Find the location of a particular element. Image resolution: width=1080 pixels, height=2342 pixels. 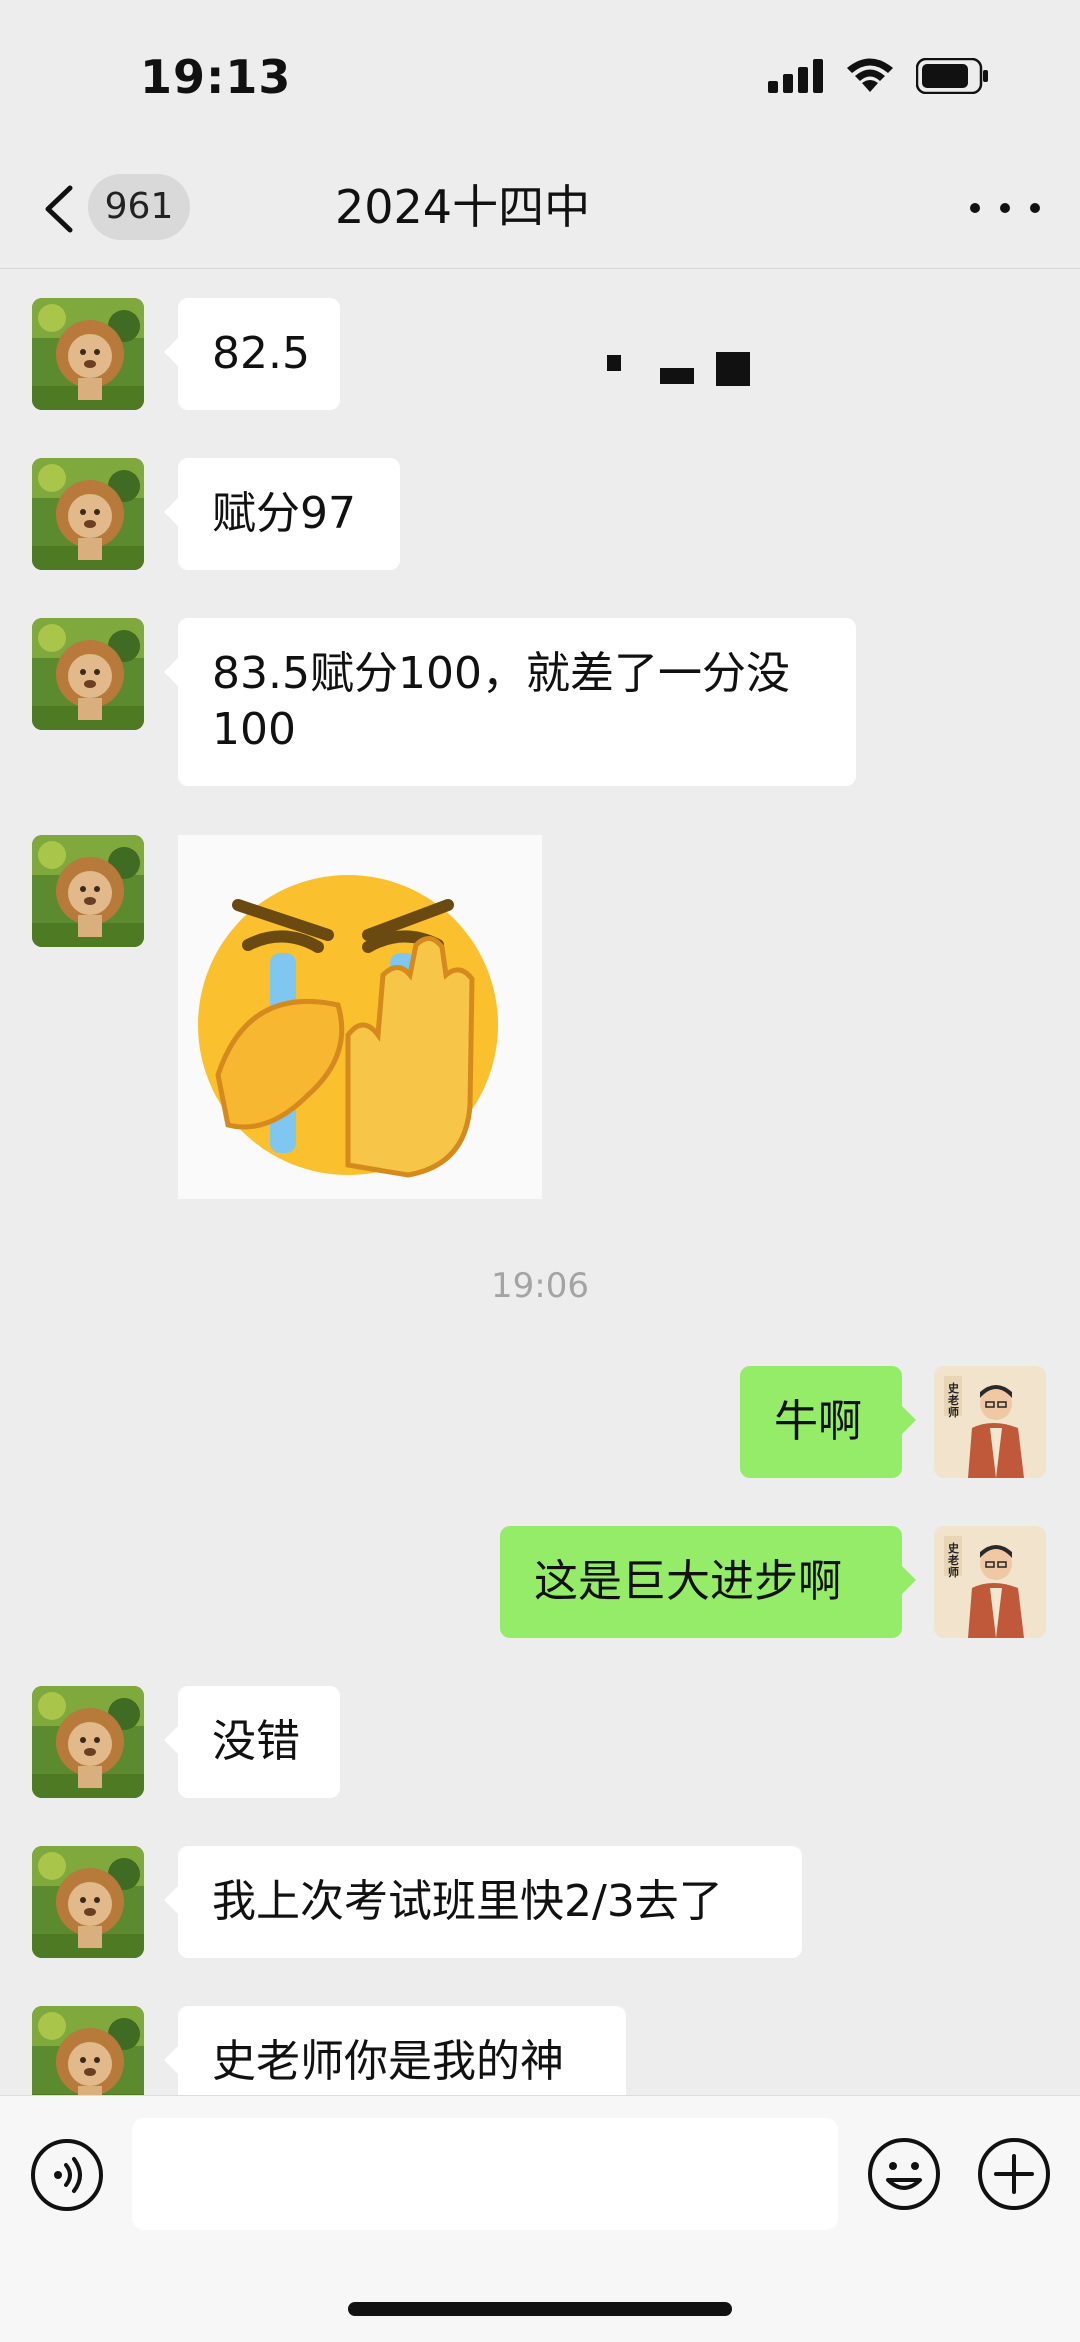

message-bubble: 赋分97 is located at coordinates (282, 514).